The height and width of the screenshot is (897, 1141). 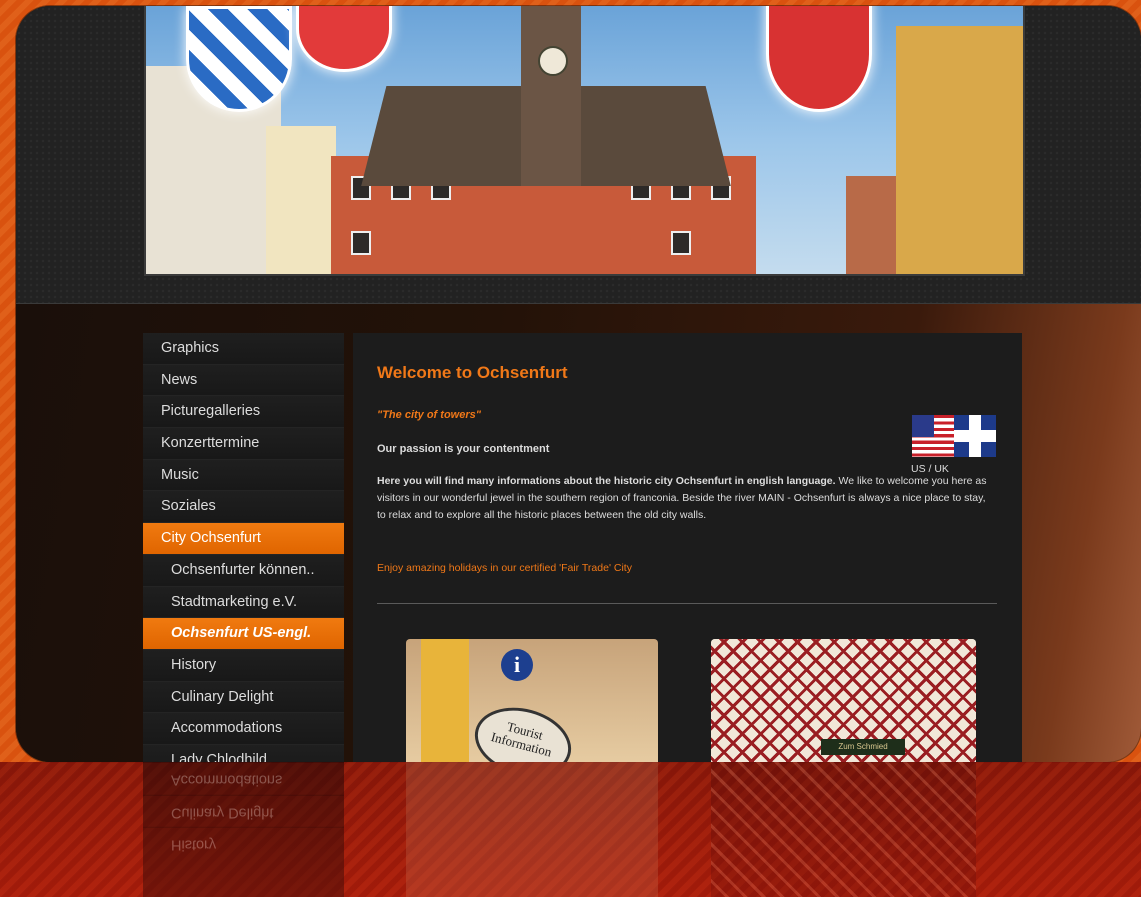 I want to click on motto-text: "The city of towers", so click(x=429, y=415).